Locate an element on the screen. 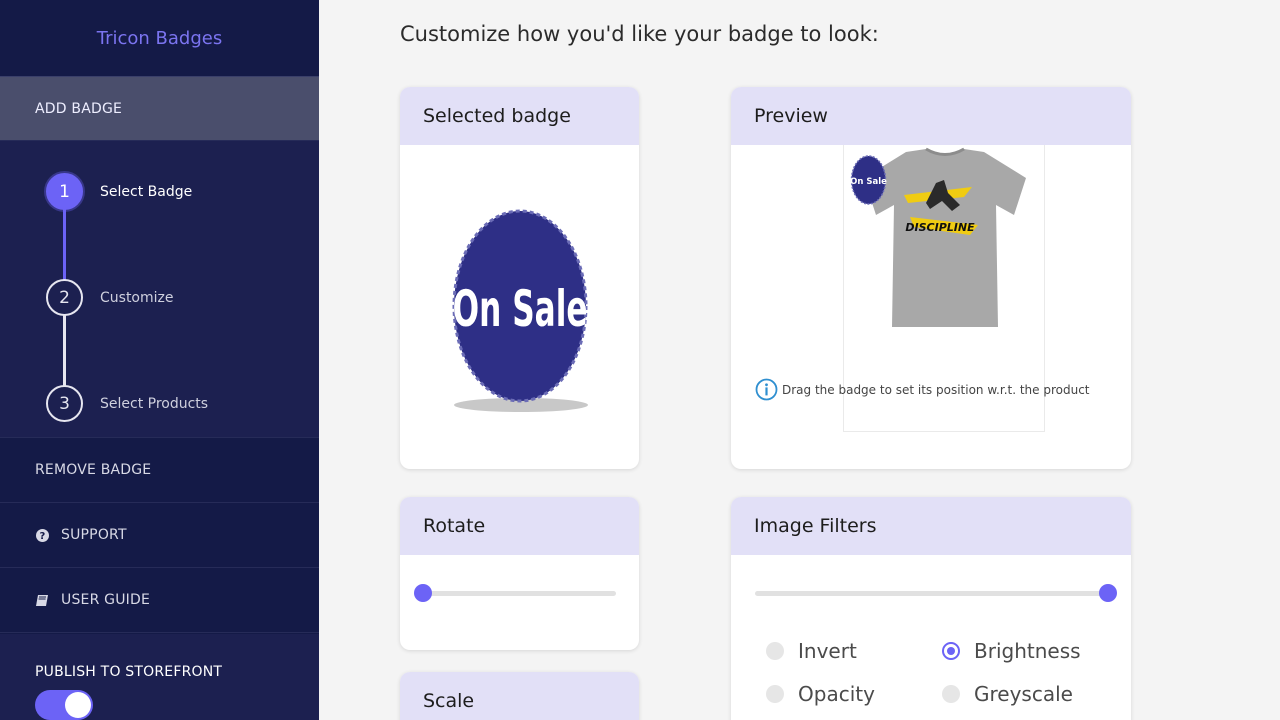 The width and height of the screenshot is (1280, 720). info-icon is located at coordinates (766, 389).